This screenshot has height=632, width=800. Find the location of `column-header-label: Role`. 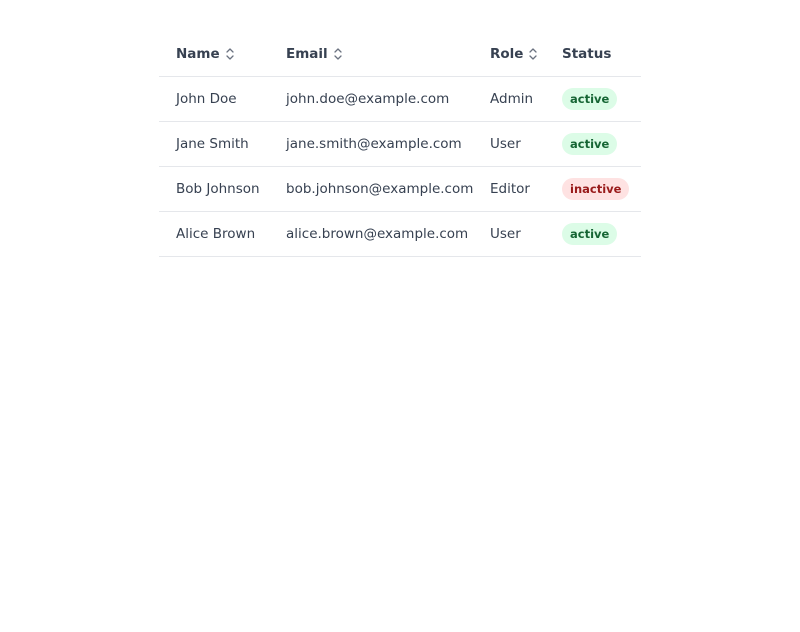

column-header-label: Role is located at coordinates (507, 54).